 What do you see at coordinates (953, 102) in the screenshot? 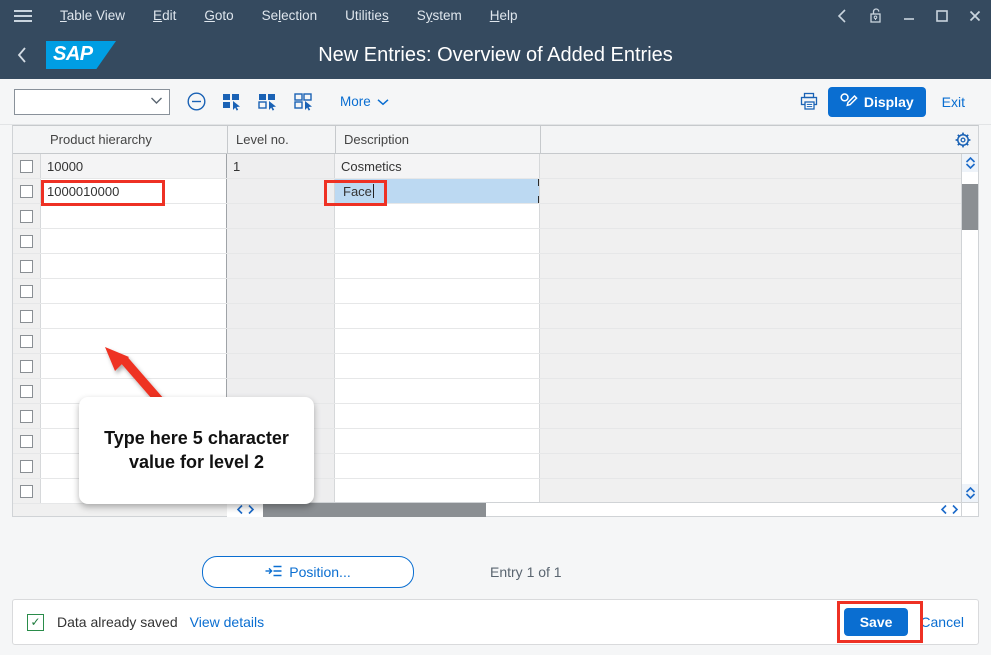
I see `exit-button: Exit` at bounding box center [953, 102].